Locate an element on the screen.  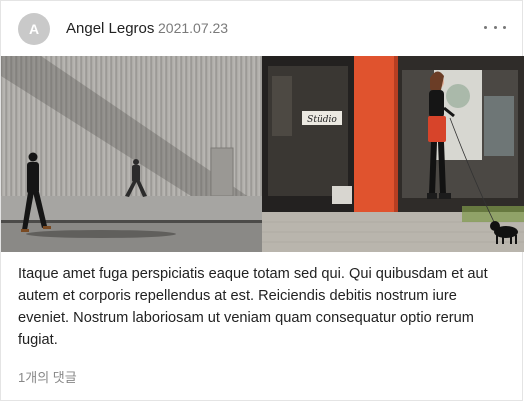
post-date: 2021.07.23 is located at coordinates (193, 28).